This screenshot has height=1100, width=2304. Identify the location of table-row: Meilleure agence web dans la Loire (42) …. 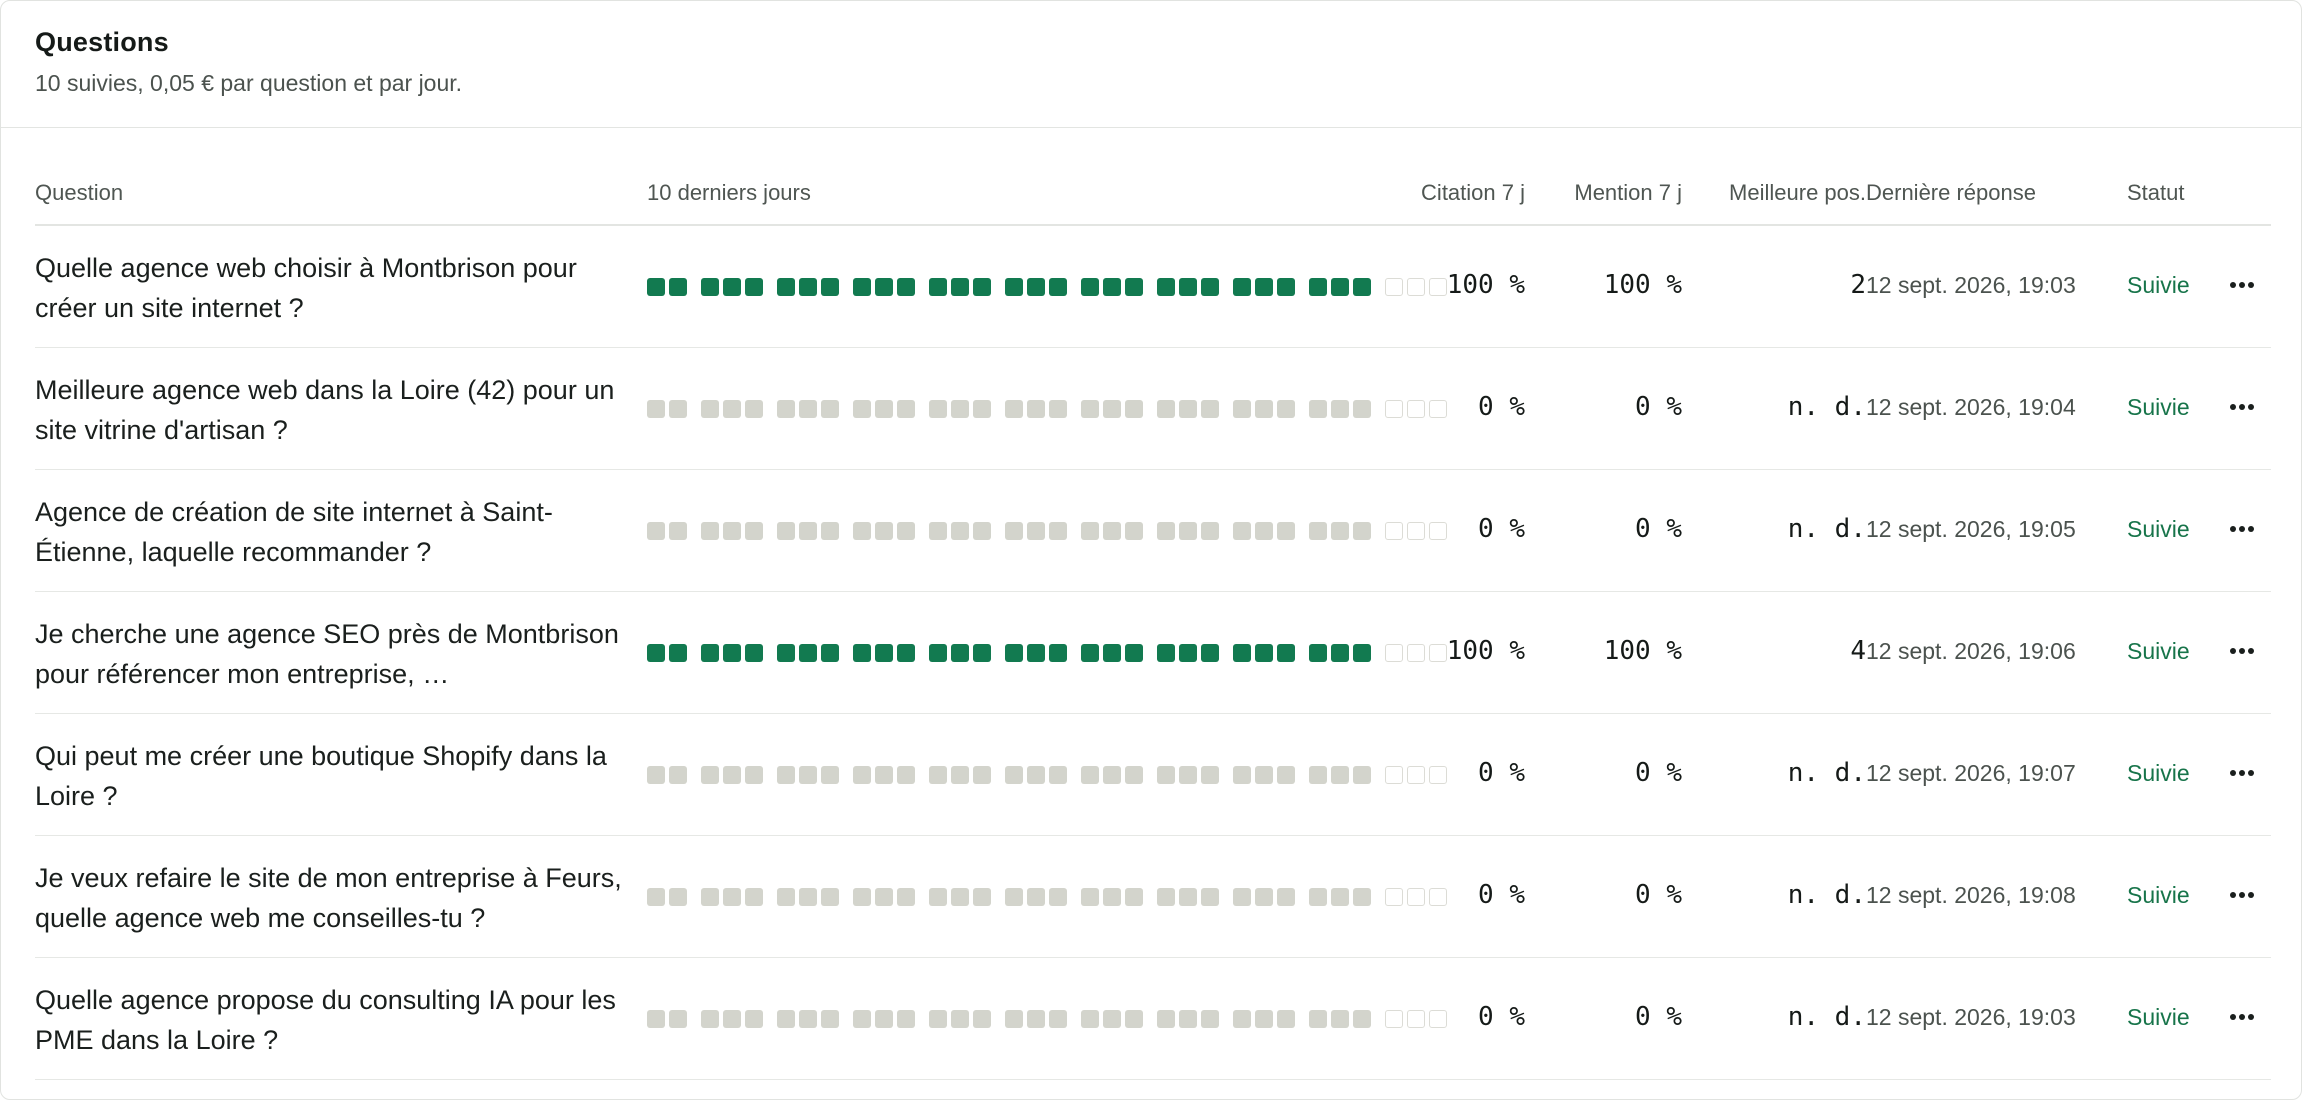
(1153, 409).